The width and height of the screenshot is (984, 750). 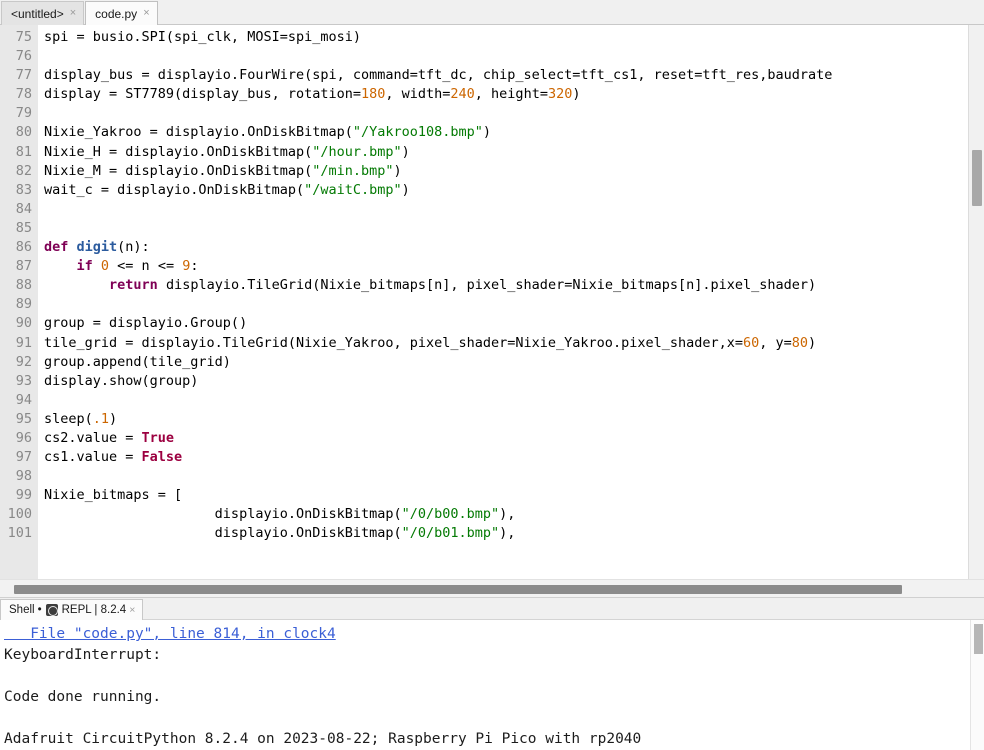 What do you see at coordinates (800, 342) in the screenshot?
I see `code-token: 80` at bounding box center [800, 342].